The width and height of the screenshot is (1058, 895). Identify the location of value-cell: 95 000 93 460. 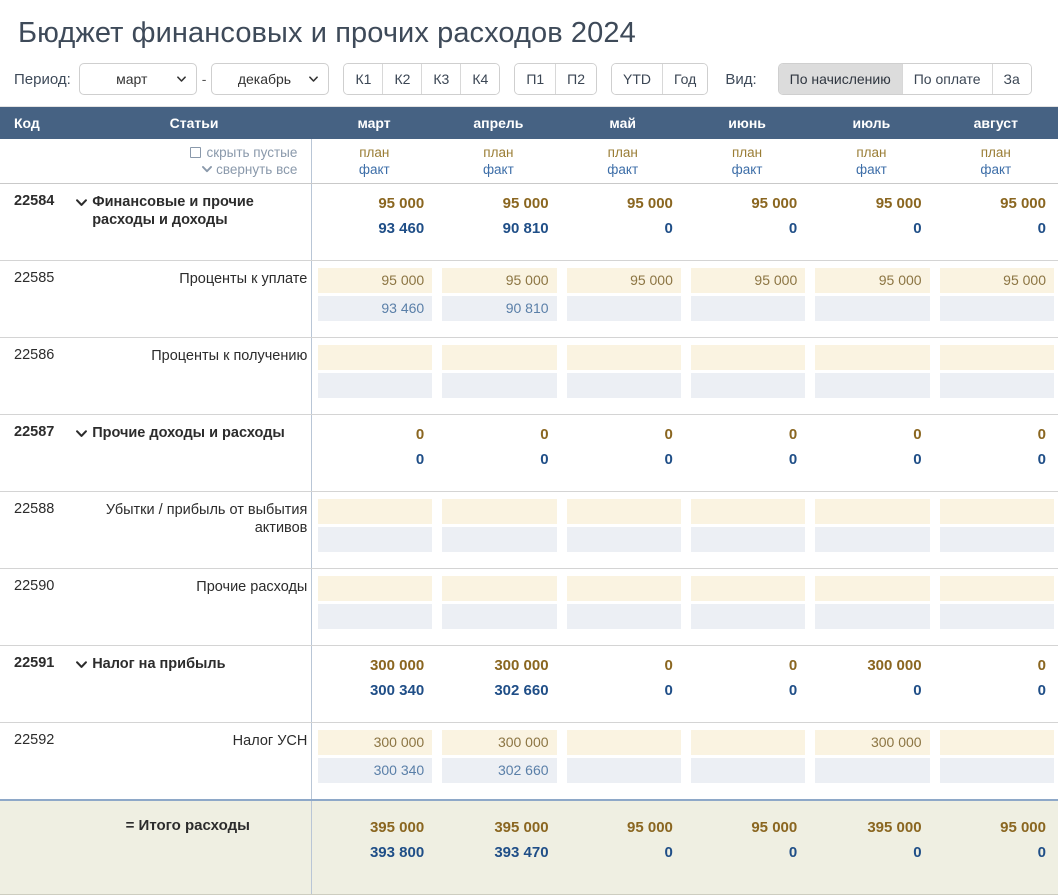
(374, 222).